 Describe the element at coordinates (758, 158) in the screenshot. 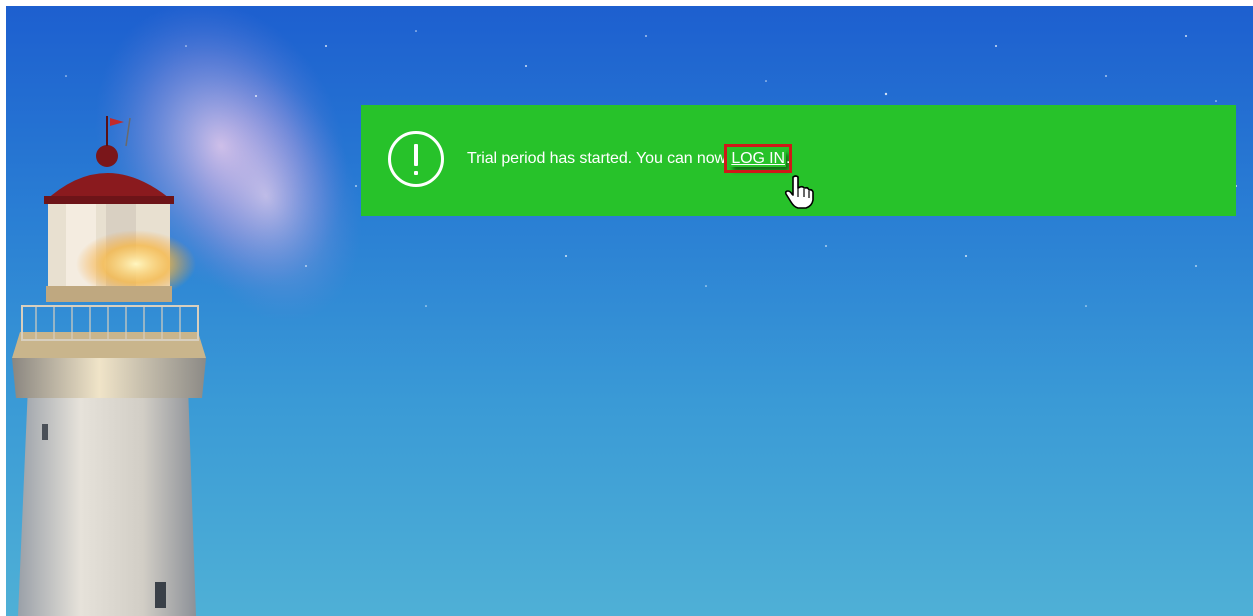

I see `login-link: LOG IN` at that location.